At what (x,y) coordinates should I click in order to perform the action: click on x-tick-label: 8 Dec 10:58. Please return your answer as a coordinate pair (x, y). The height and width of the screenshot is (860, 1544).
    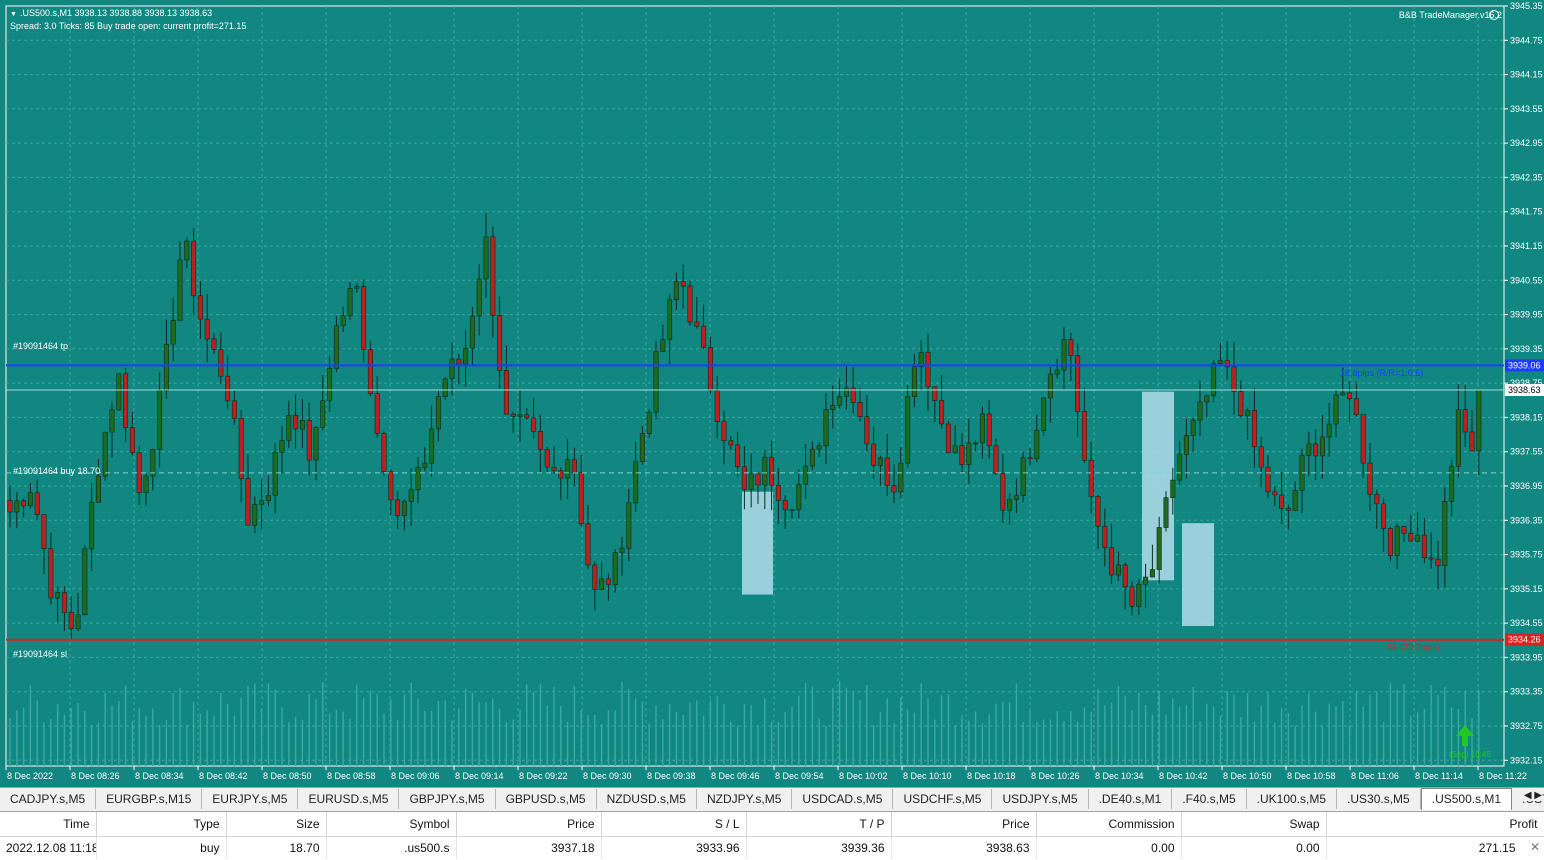
    Looking at the image, I should click on (1311, 776).